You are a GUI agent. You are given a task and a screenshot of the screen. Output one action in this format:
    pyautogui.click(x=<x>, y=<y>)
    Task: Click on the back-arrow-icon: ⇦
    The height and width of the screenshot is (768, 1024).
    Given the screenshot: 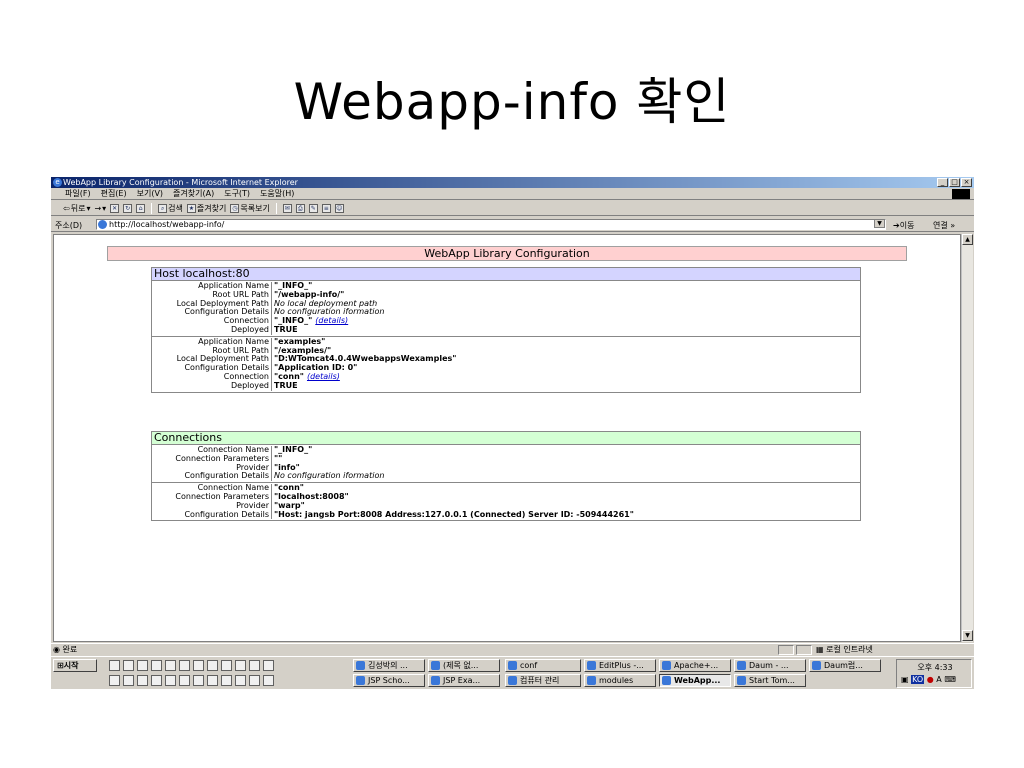 What is the action you would take?
    pyautogui.click(x=66, y=208)
    